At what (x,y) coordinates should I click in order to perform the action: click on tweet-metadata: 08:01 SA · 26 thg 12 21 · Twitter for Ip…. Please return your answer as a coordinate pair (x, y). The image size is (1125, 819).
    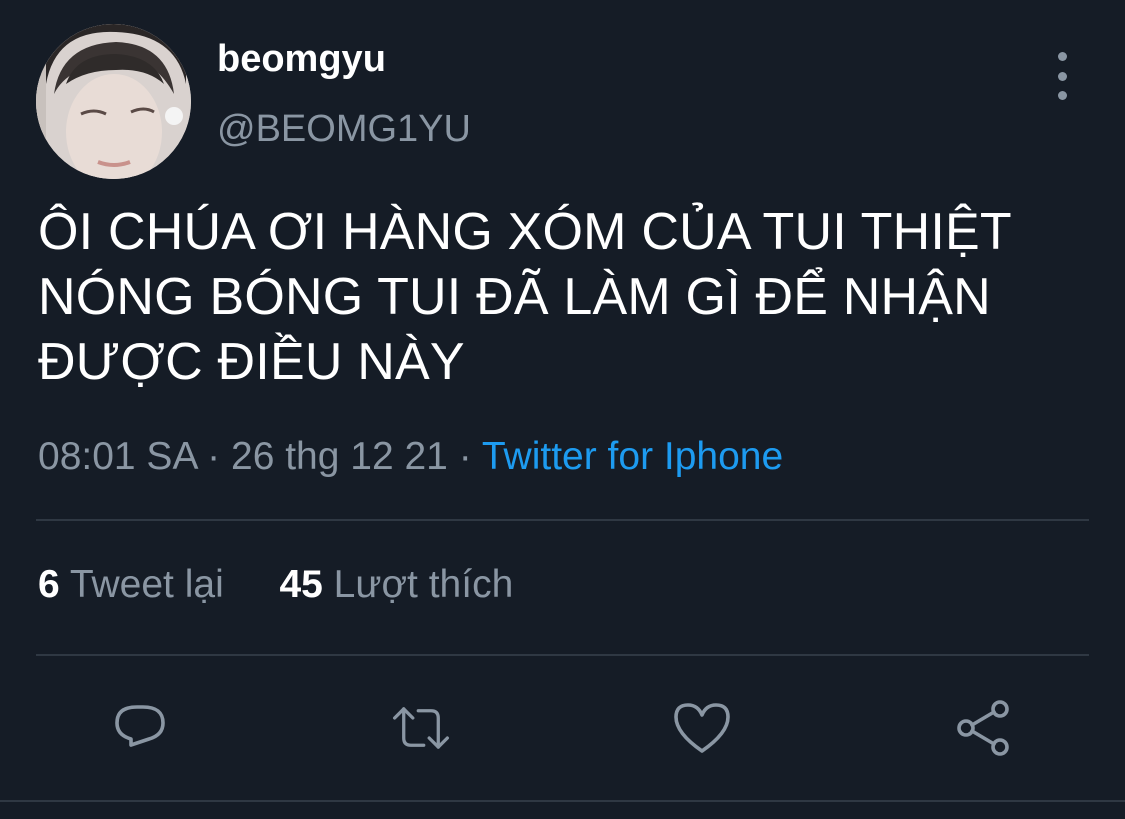
    Looking at the image, I should click on (410, 457).